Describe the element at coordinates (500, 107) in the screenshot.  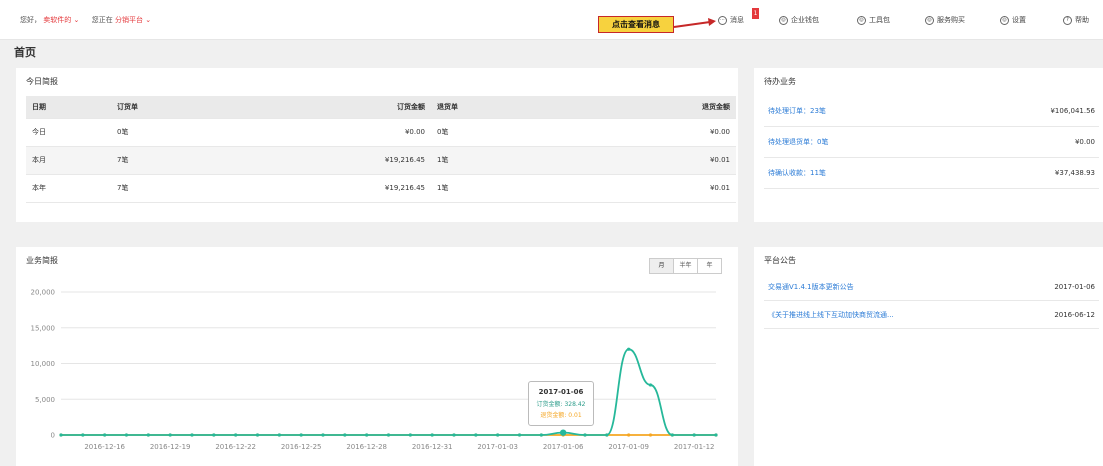
I see `col-returns: 退货单` at that location.